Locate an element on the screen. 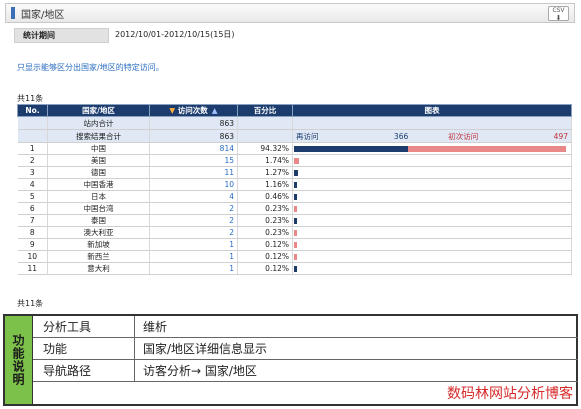 The height and width of the screenshot is (409, 581). table-row: 10 新西兰 1 0.12% is located at coordinates (294, 256).